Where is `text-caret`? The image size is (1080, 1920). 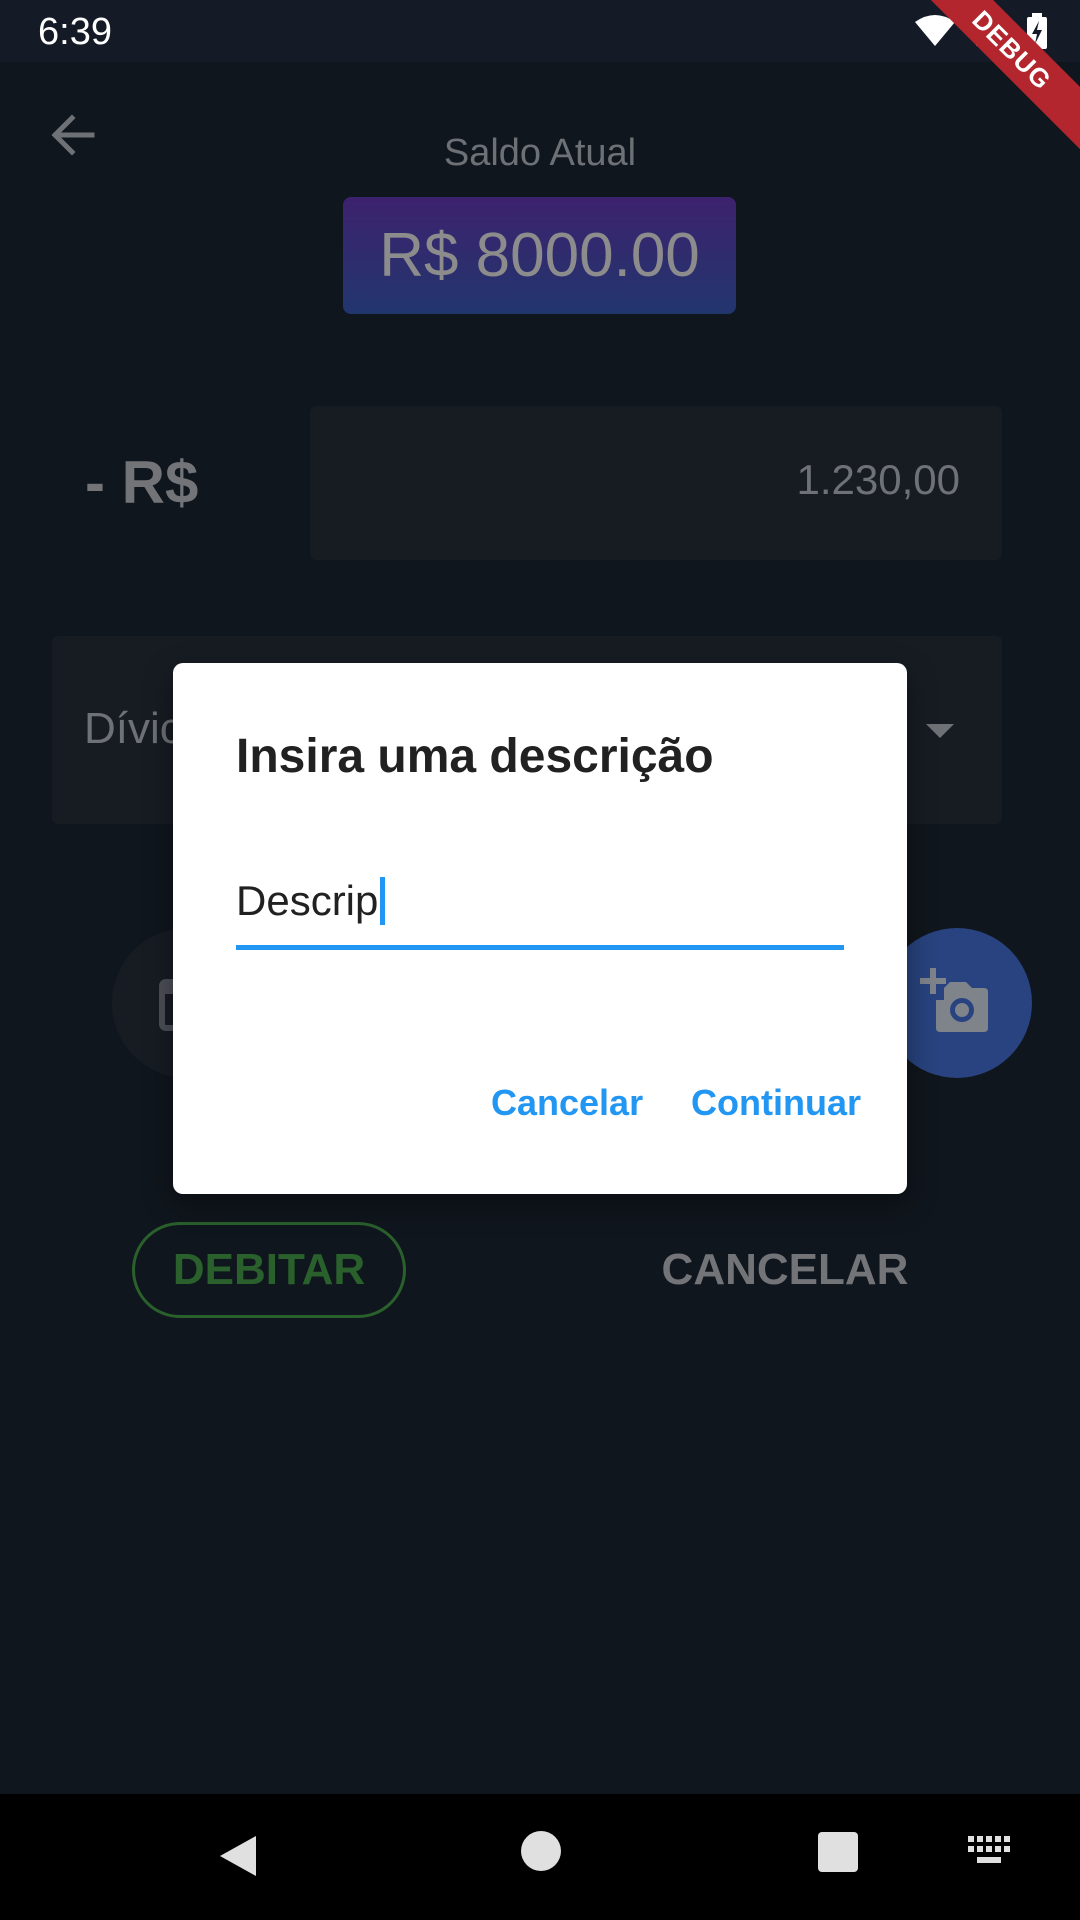
text-caret is located at coordinates (383, 901).